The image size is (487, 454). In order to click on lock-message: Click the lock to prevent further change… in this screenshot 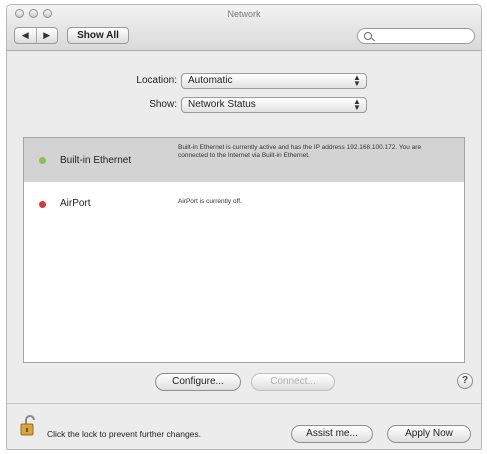, I will do `click(124, 434)`.